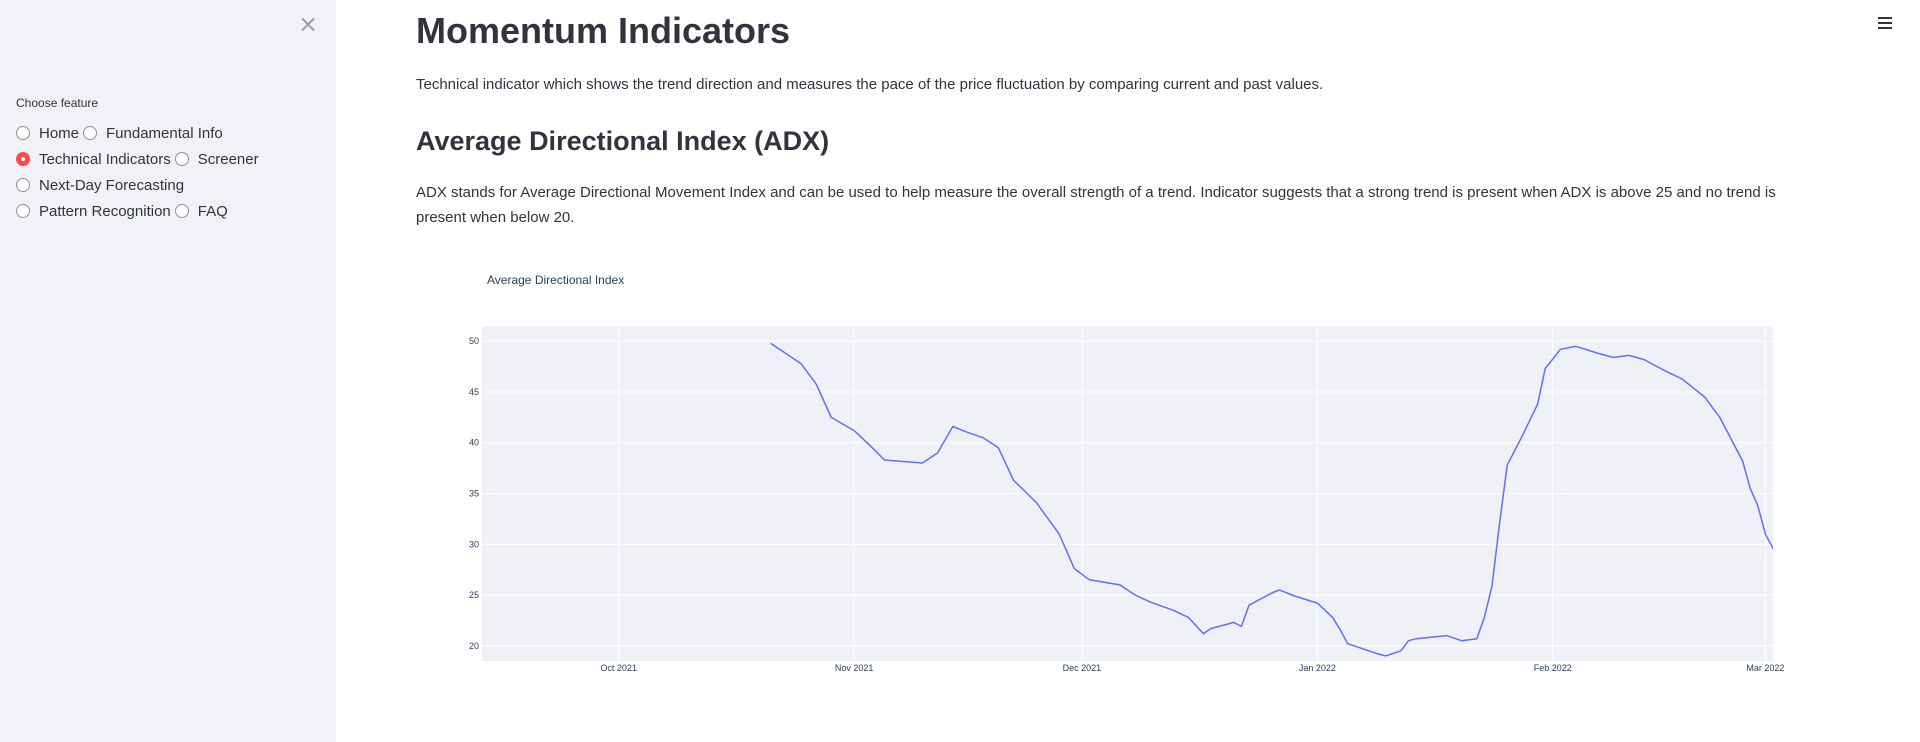 The image size is (1920, 742). I want to click on x-tick-label: Oct 2021, so click(618, 668).